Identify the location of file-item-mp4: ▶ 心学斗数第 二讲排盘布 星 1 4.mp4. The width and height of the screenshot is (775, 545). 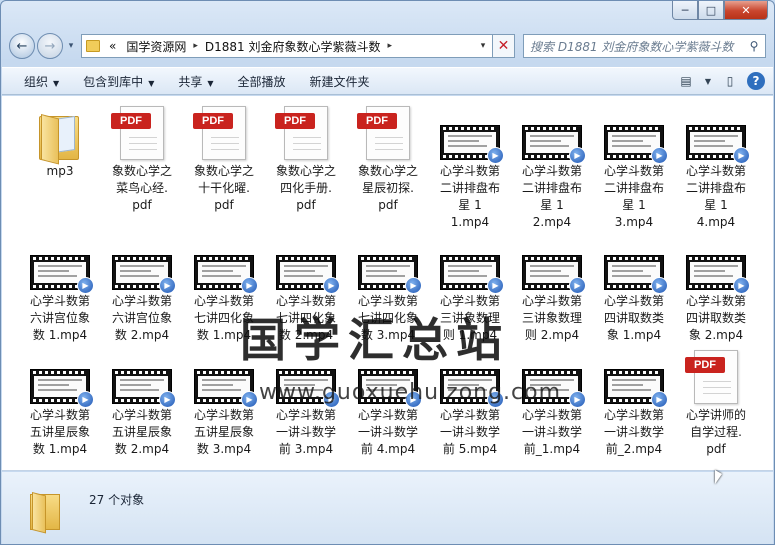
(716, 167).